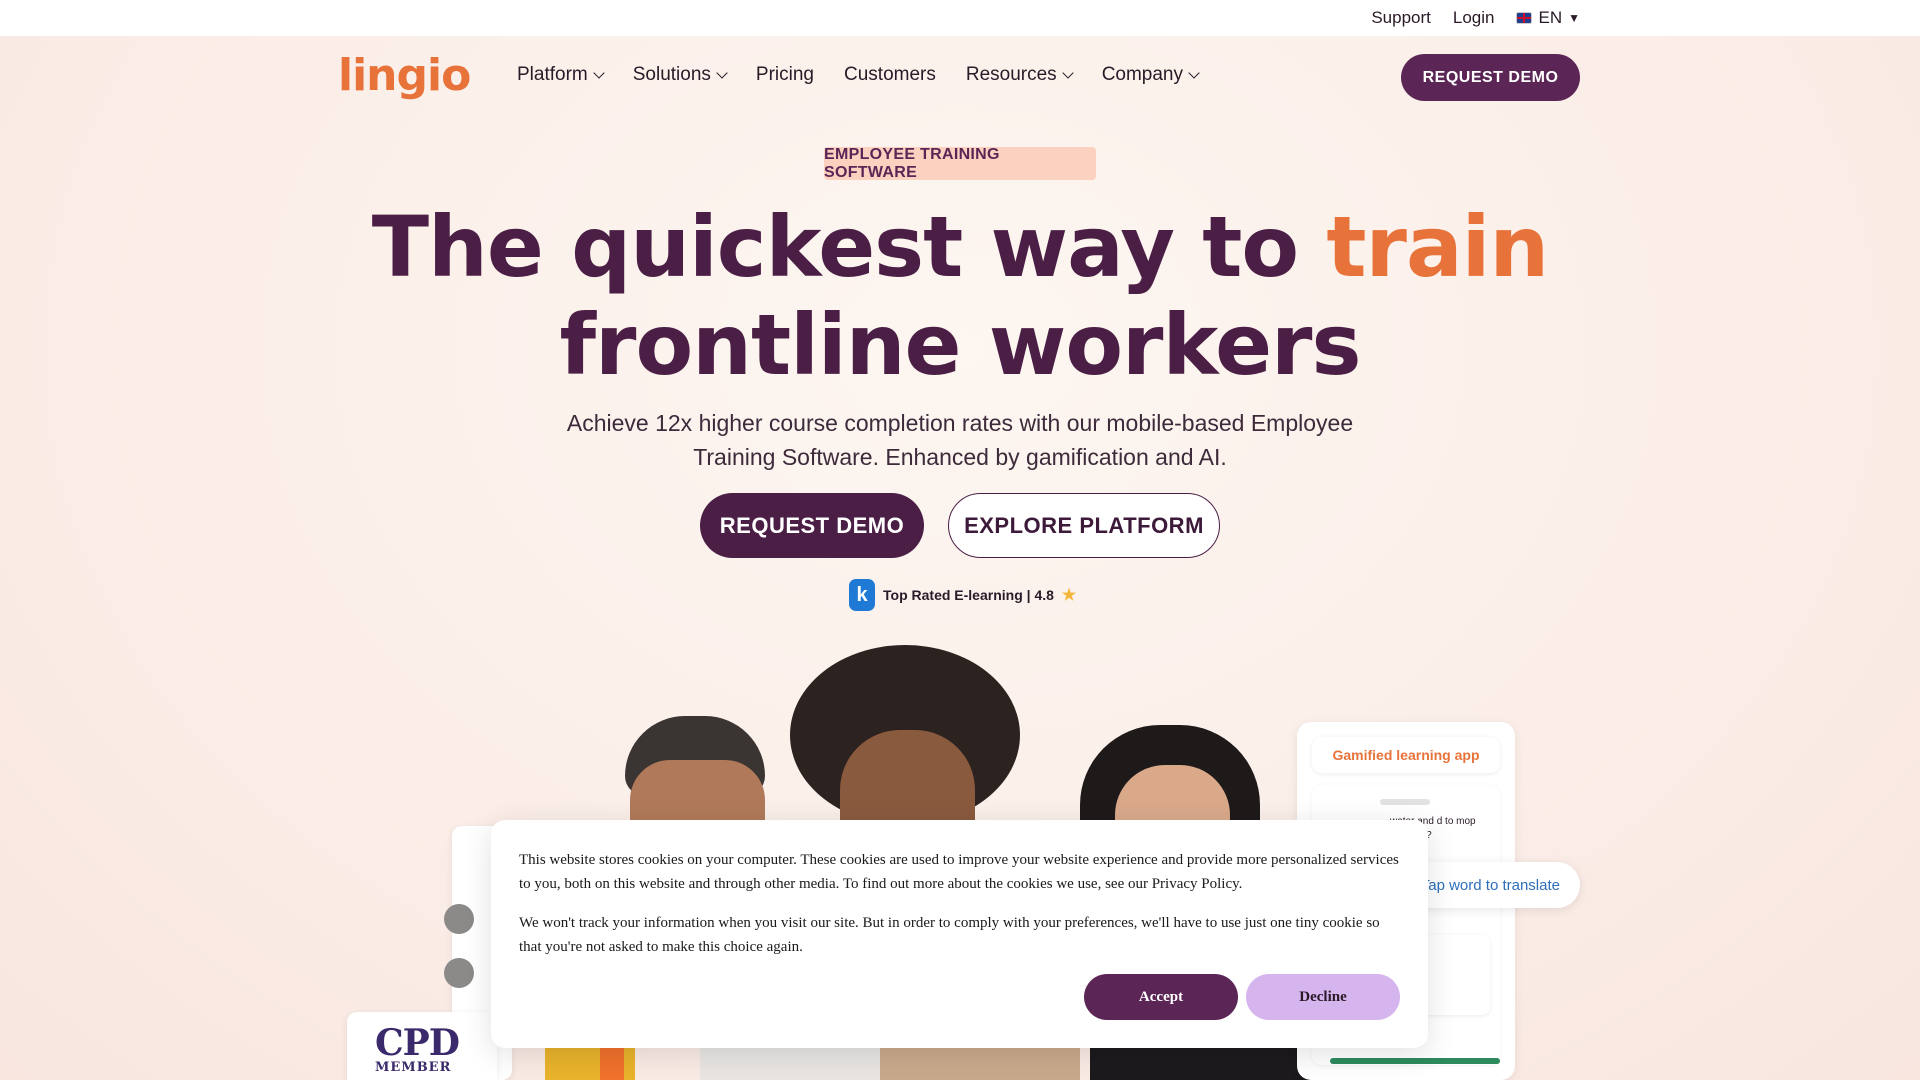  What do you see at coordinates (1415, 1061) in the screenshot?
I see `answer-bar` at bounding box center [1415, 1061].